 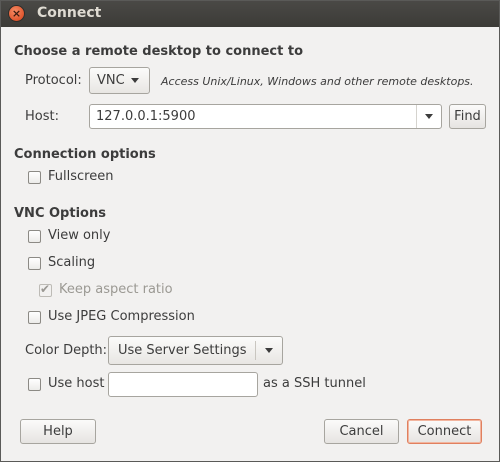 What do you see at coordinates (58, 431) in the screenshot?
I see `help-button: Help` at bounding box center [58, 431].